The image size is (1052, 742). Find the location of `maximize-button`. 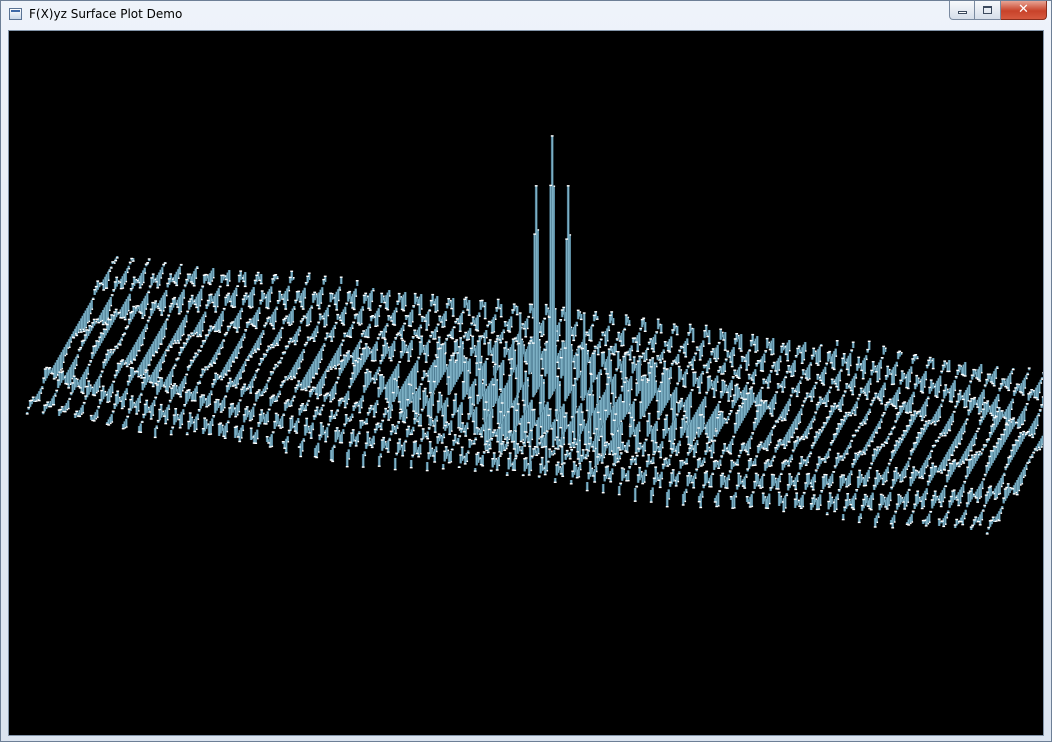

maximize-button is located at coordinates (988, 10).